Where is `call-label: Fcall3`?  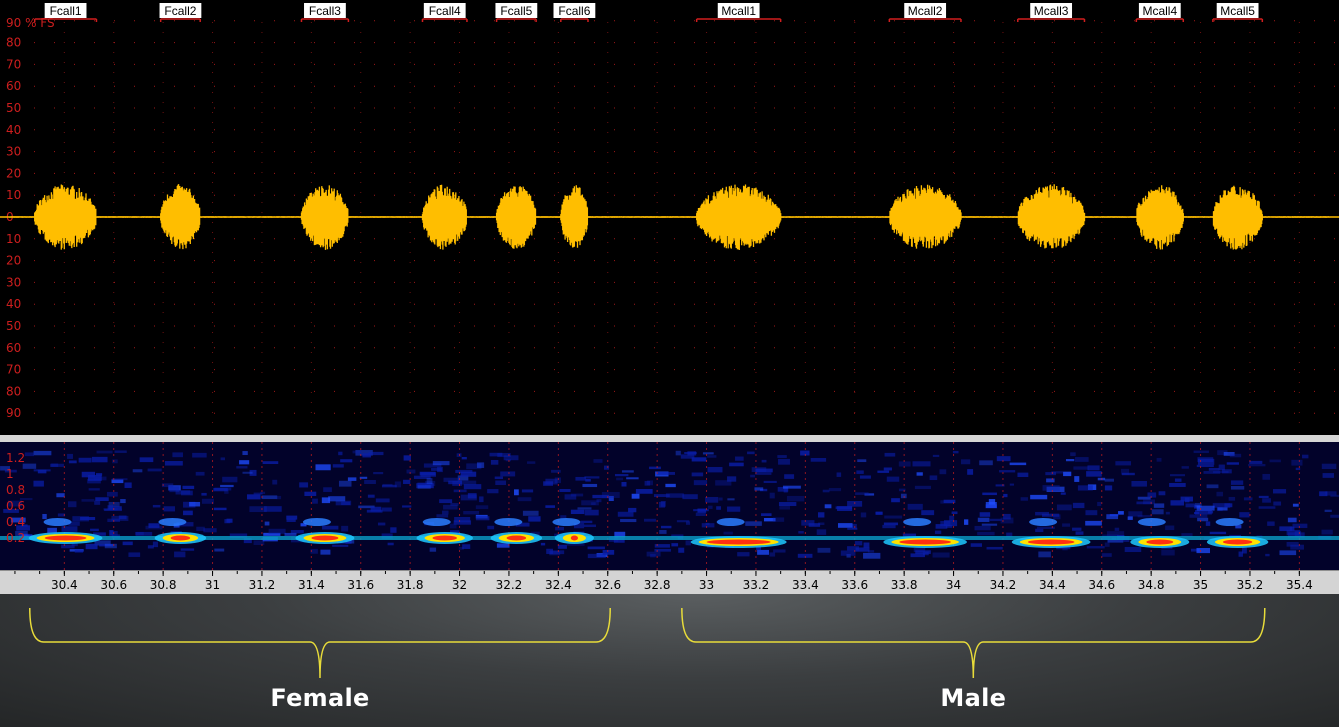
call-label: Fcall3 is located at coordinates (325, 11).